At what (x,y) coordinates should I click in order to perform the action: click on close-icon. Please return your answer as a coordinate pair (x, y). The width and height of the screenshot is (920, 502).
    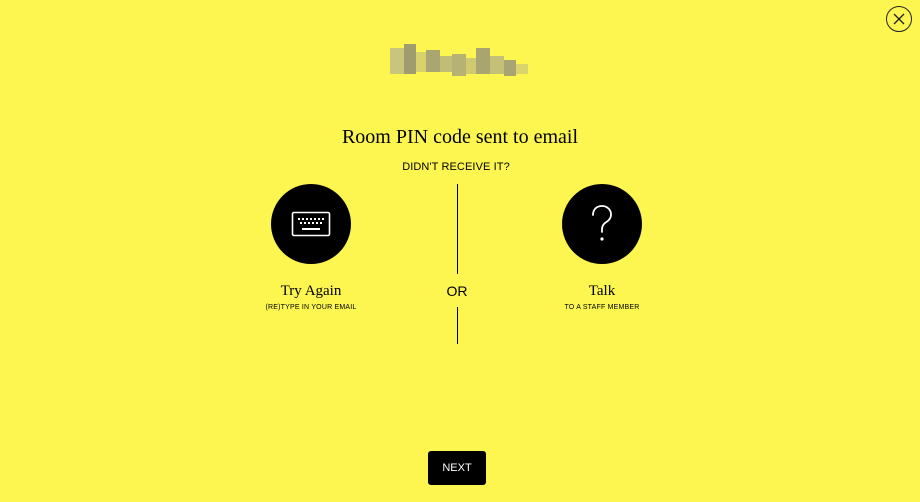
    Looking at the image, I should click on (899, 19).